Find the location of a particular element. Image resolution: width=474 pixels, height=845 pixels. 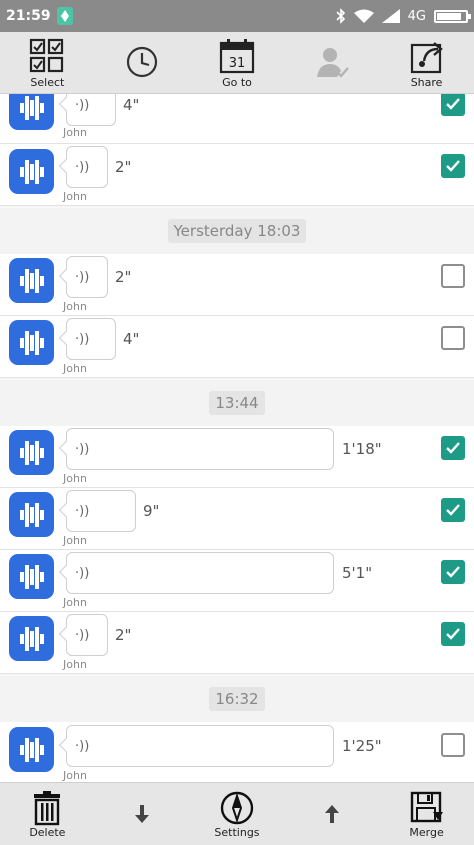

message-row: ·)) 9" John is located at coordinates (237, 519).